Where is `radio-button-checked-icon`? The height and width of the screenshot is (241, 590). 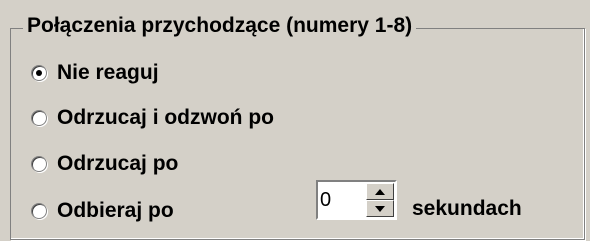 radio-button-checked-icon is located at coordinates (39, 73).